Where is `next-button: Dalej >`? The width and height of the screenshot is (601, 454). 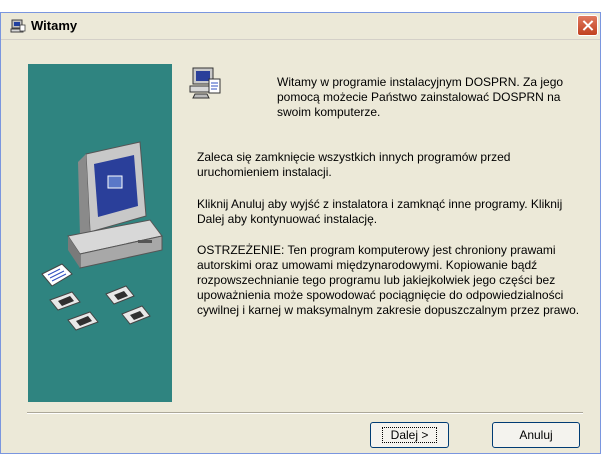
next-button: Dalej > is located at coordinates (409, 435).